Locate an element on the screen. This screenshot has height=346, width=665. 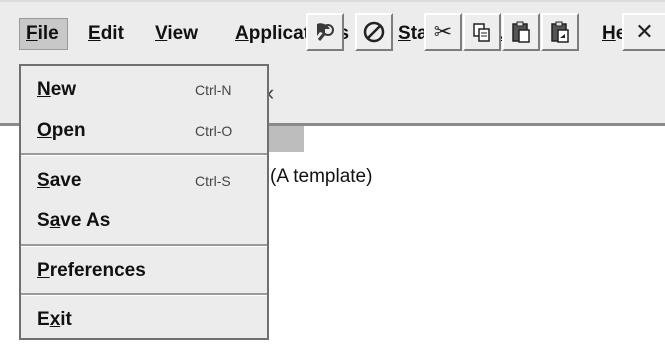
menu-item-new-mnemonic: N is located at coordinates (44, 89).